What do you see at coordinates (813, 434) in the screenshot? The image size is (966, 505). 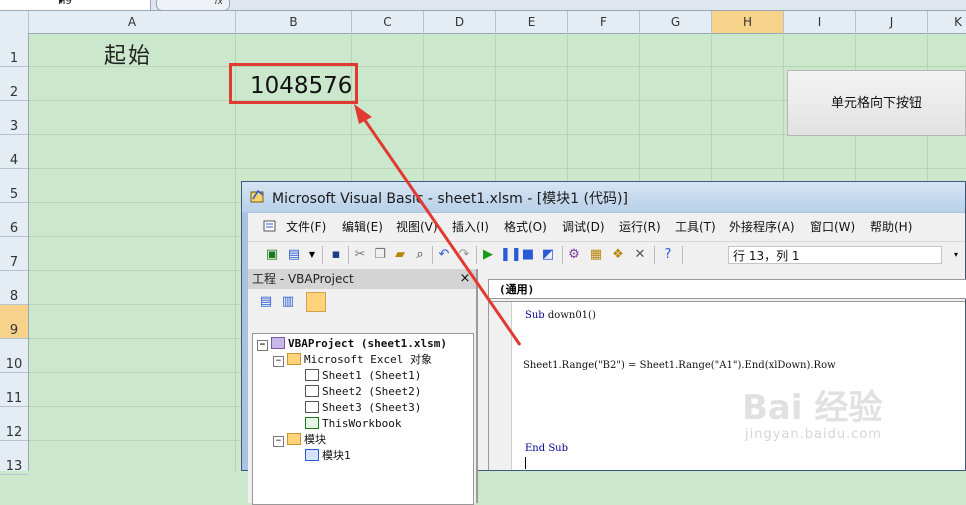 I see `watermark-url: jingyan.baidu.com` at bounding box center [813, 434].